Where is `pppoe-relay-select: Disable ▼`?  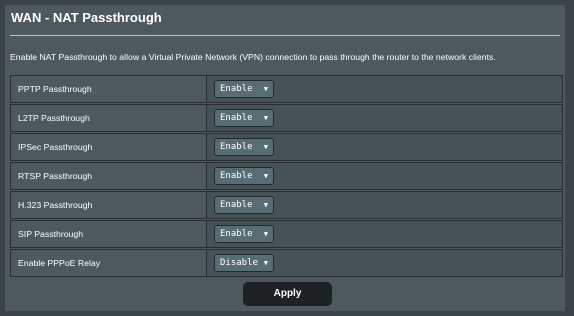
pppoe-relay-select: Disable ▼ is located at coordinates (244, 263).